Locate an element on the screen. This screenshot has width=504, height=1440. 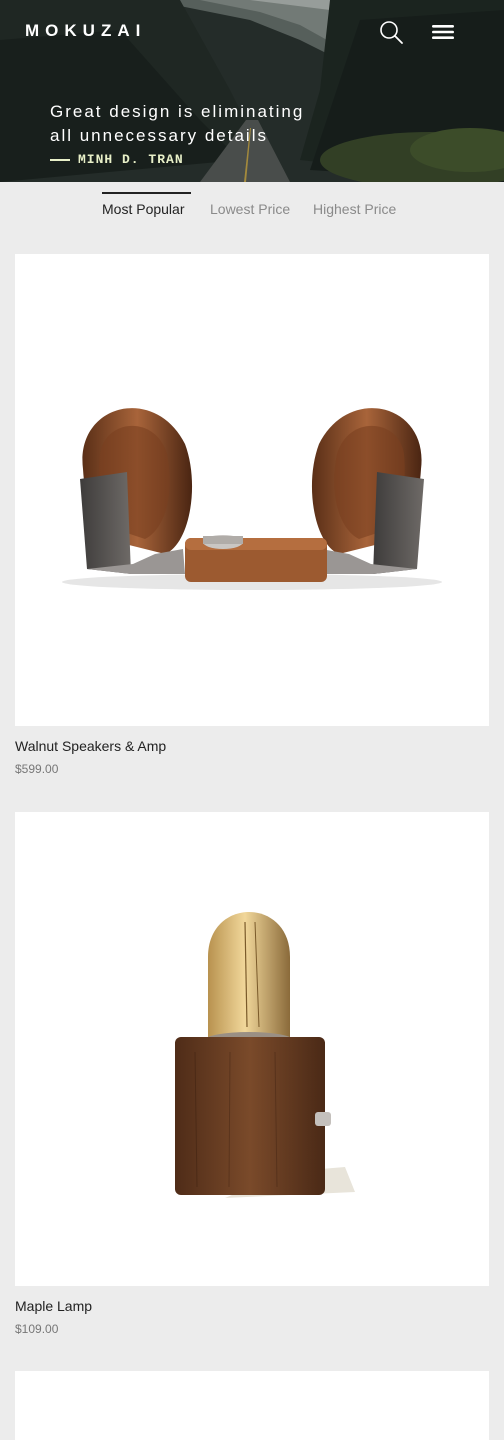
hamburger-menu-icon is located at coordinates (443, 32).